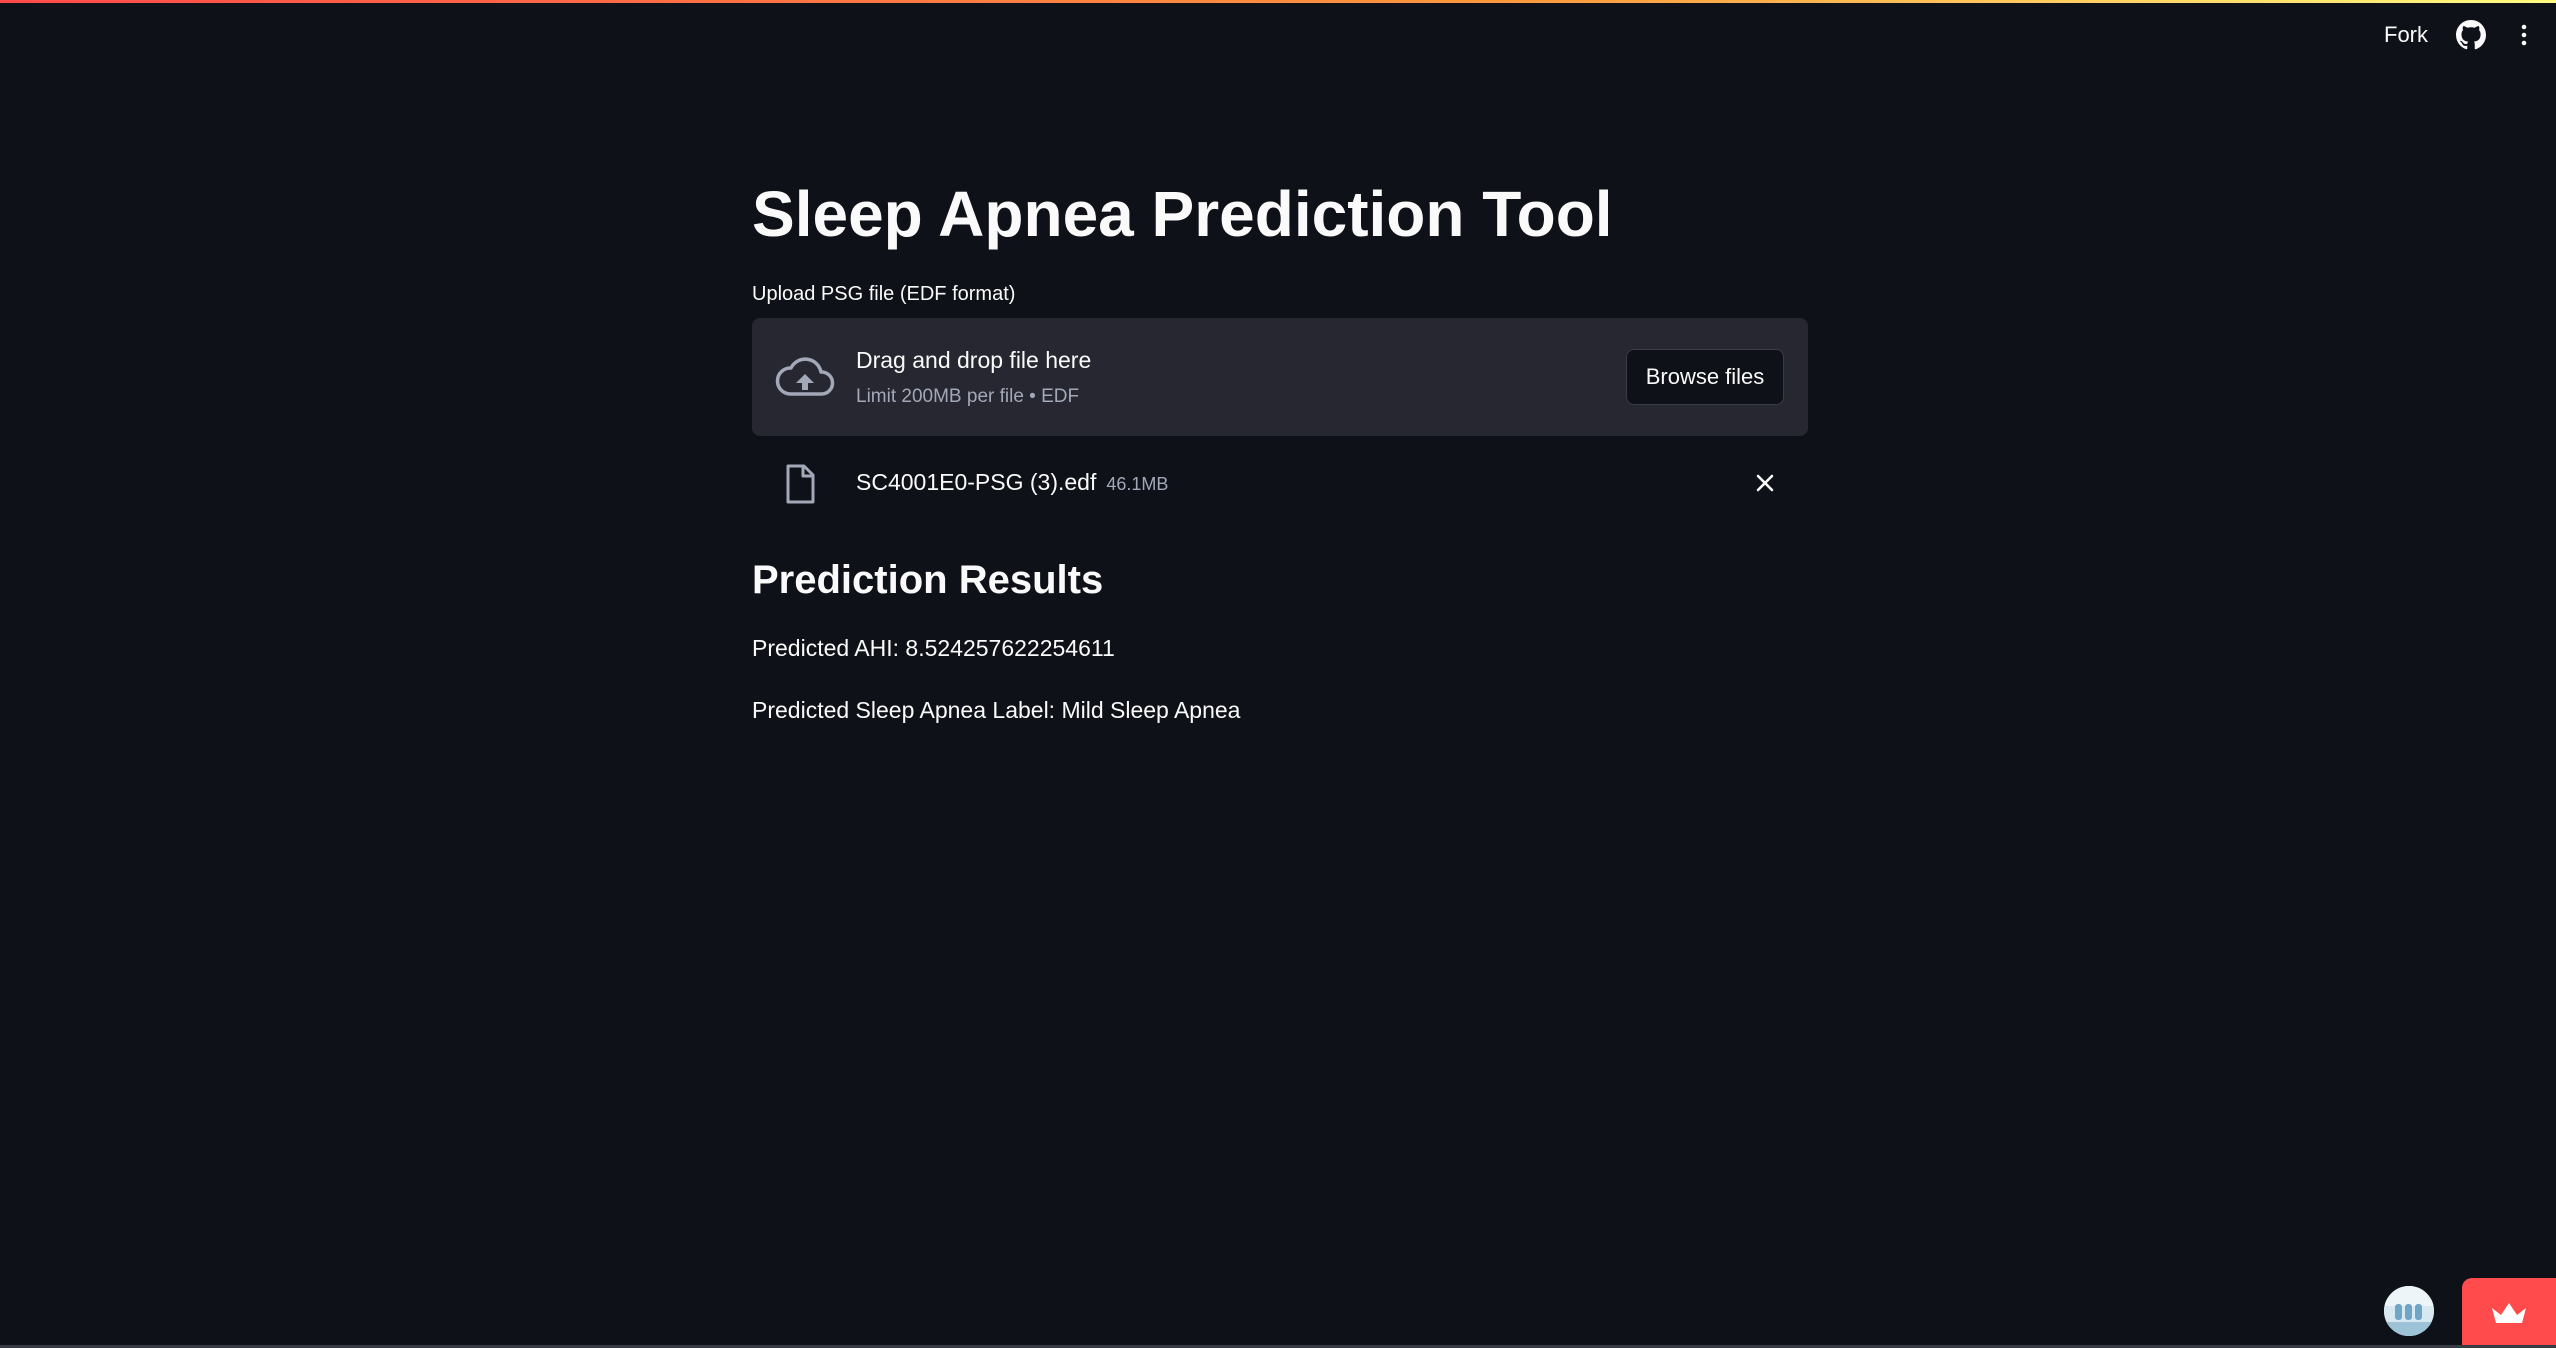 The width and height of the screenshot is (2556, 1348). What do you see at coordinates (968, 396) in the screenshot?
I see `dropzone-limit-text: Limit 200MB per file • EDF` at bounding box center [968, 396].